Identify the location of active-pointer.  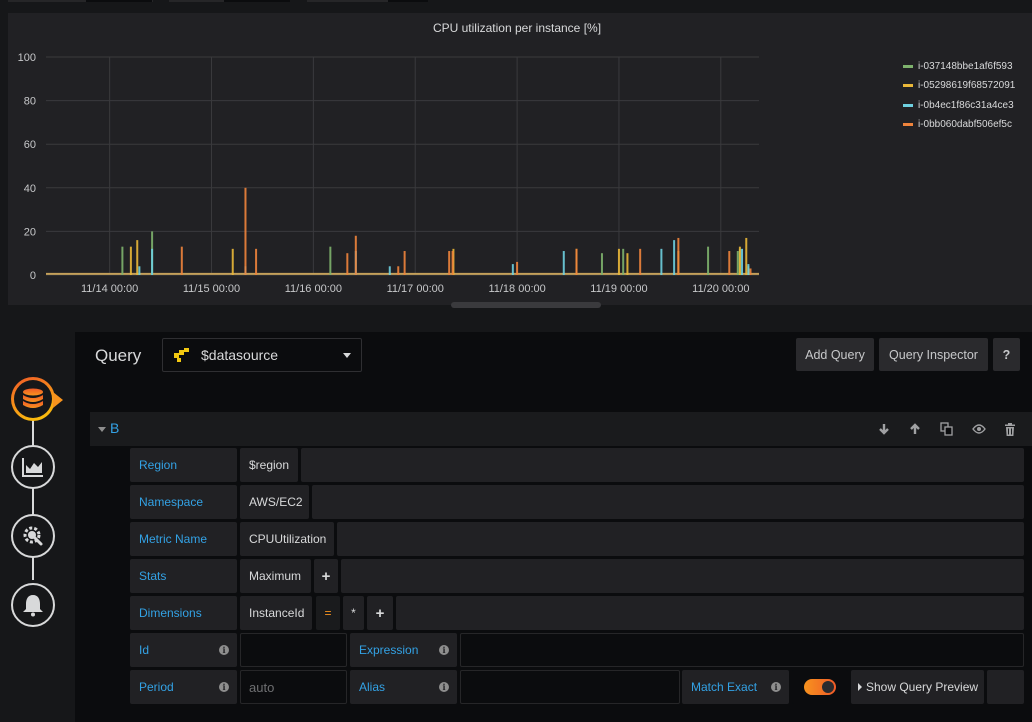
(58, 400).